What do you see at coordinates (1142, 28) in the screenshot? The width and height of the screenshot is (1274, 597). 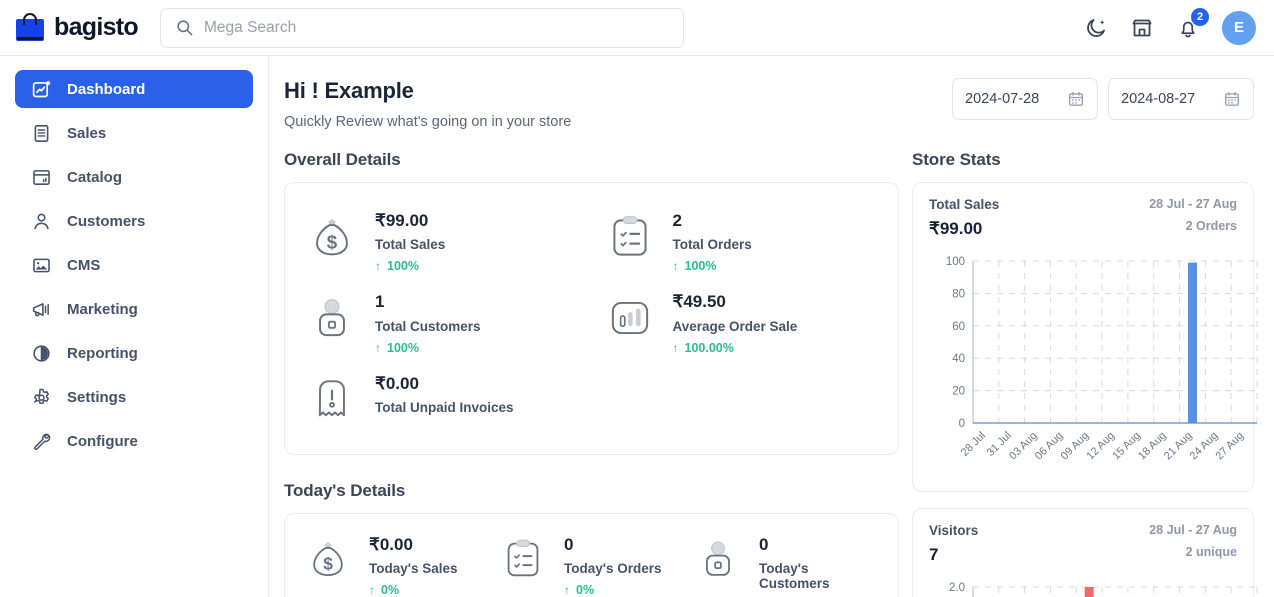 I see `store-front-icon` at bounding box center [1142, 28].